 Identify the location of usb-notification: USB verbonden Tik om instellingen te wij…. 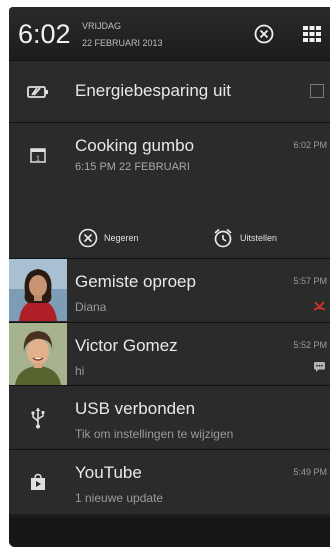
(169, 417).